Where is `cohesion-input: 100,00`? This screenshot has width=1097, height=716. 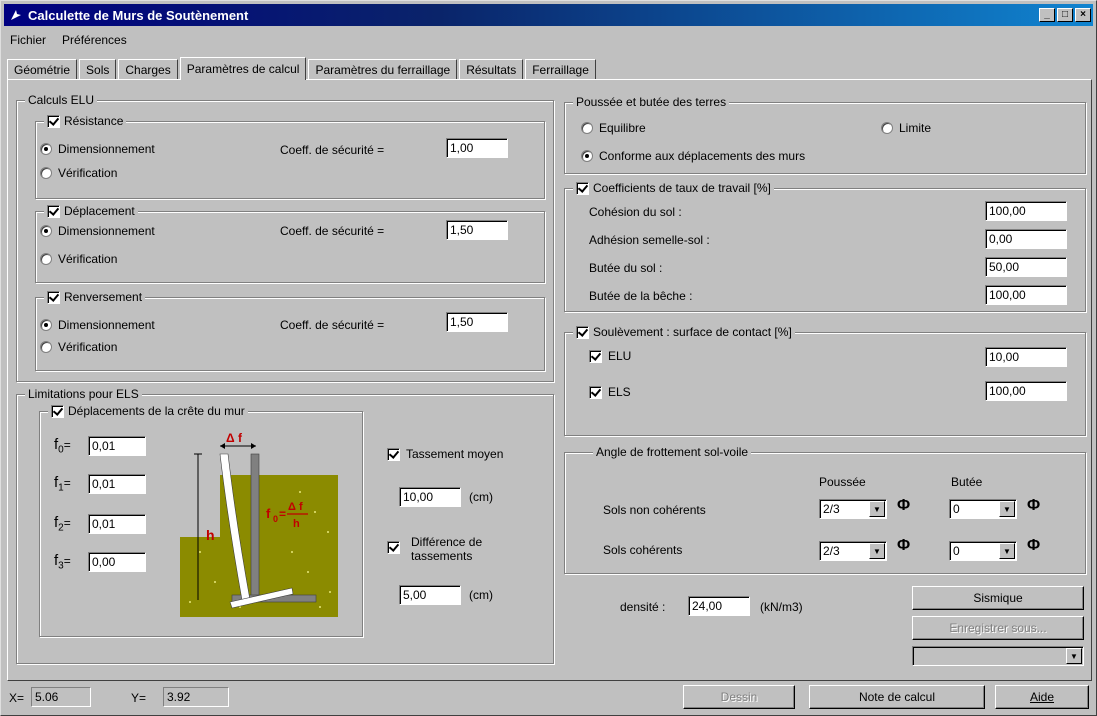
cohesion-input: 100,00 is located at coordinates (1026, 211).